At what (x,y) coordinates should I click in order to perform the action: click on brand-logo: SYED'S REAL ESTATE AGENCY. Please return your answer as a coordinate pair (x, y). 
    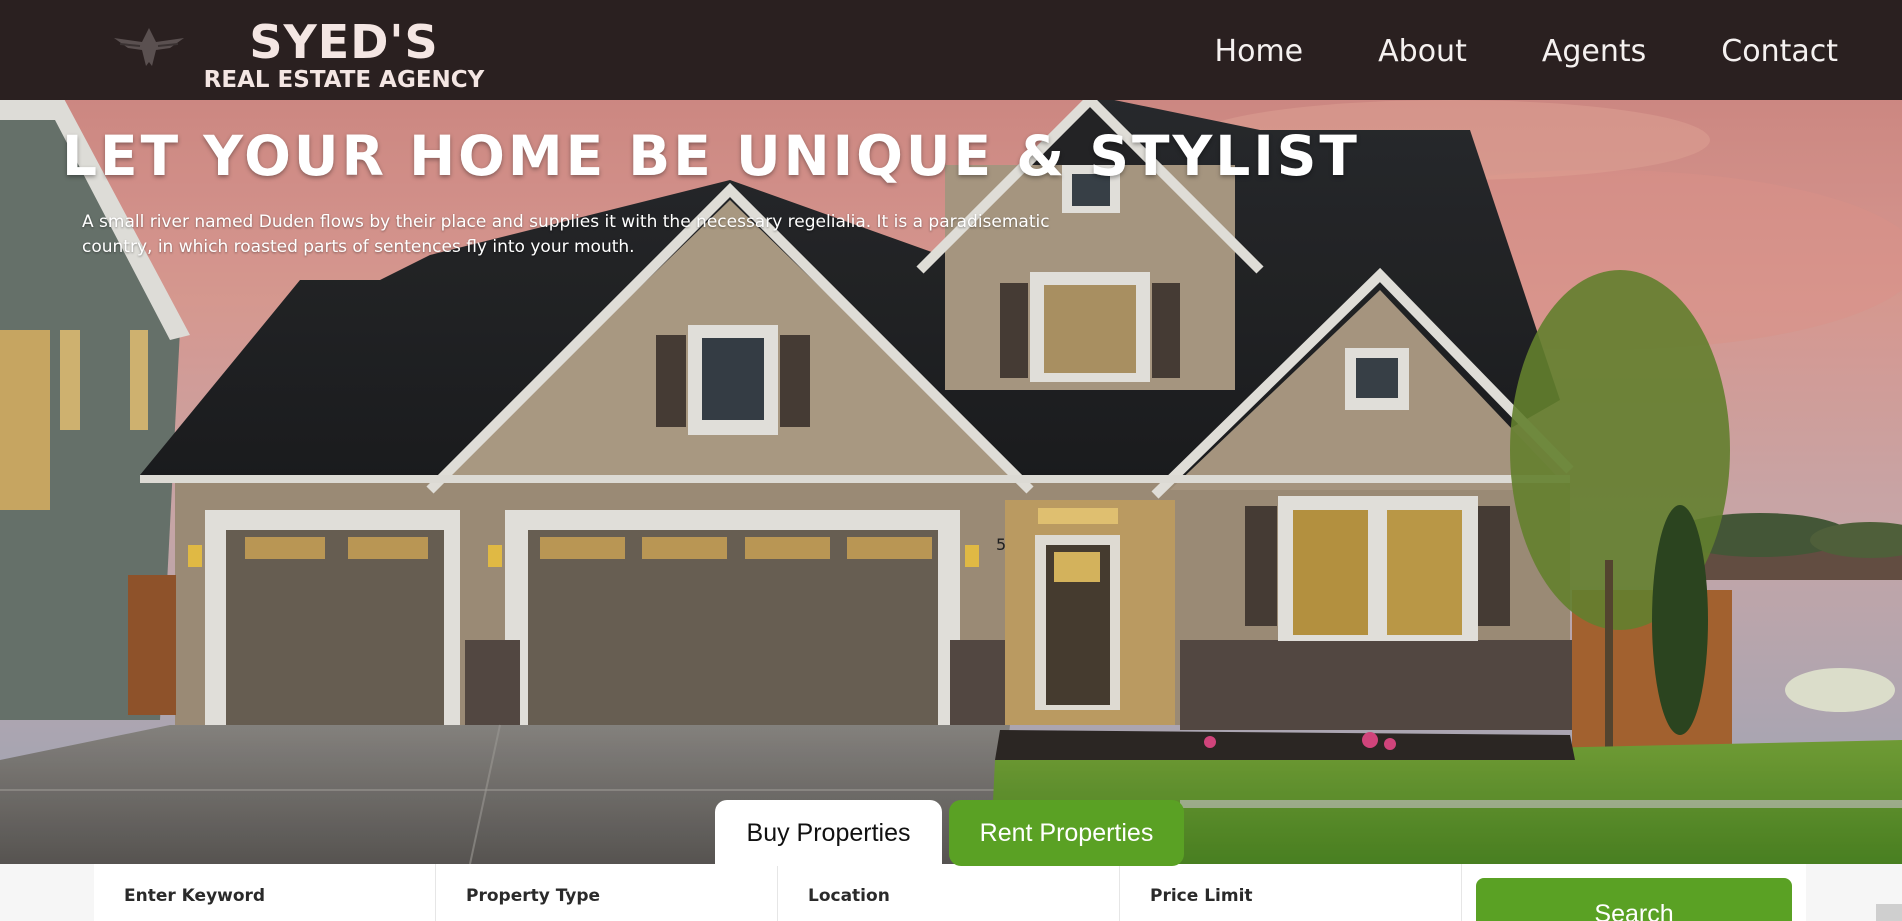
    Looking at the image, I should click on (298, 54).